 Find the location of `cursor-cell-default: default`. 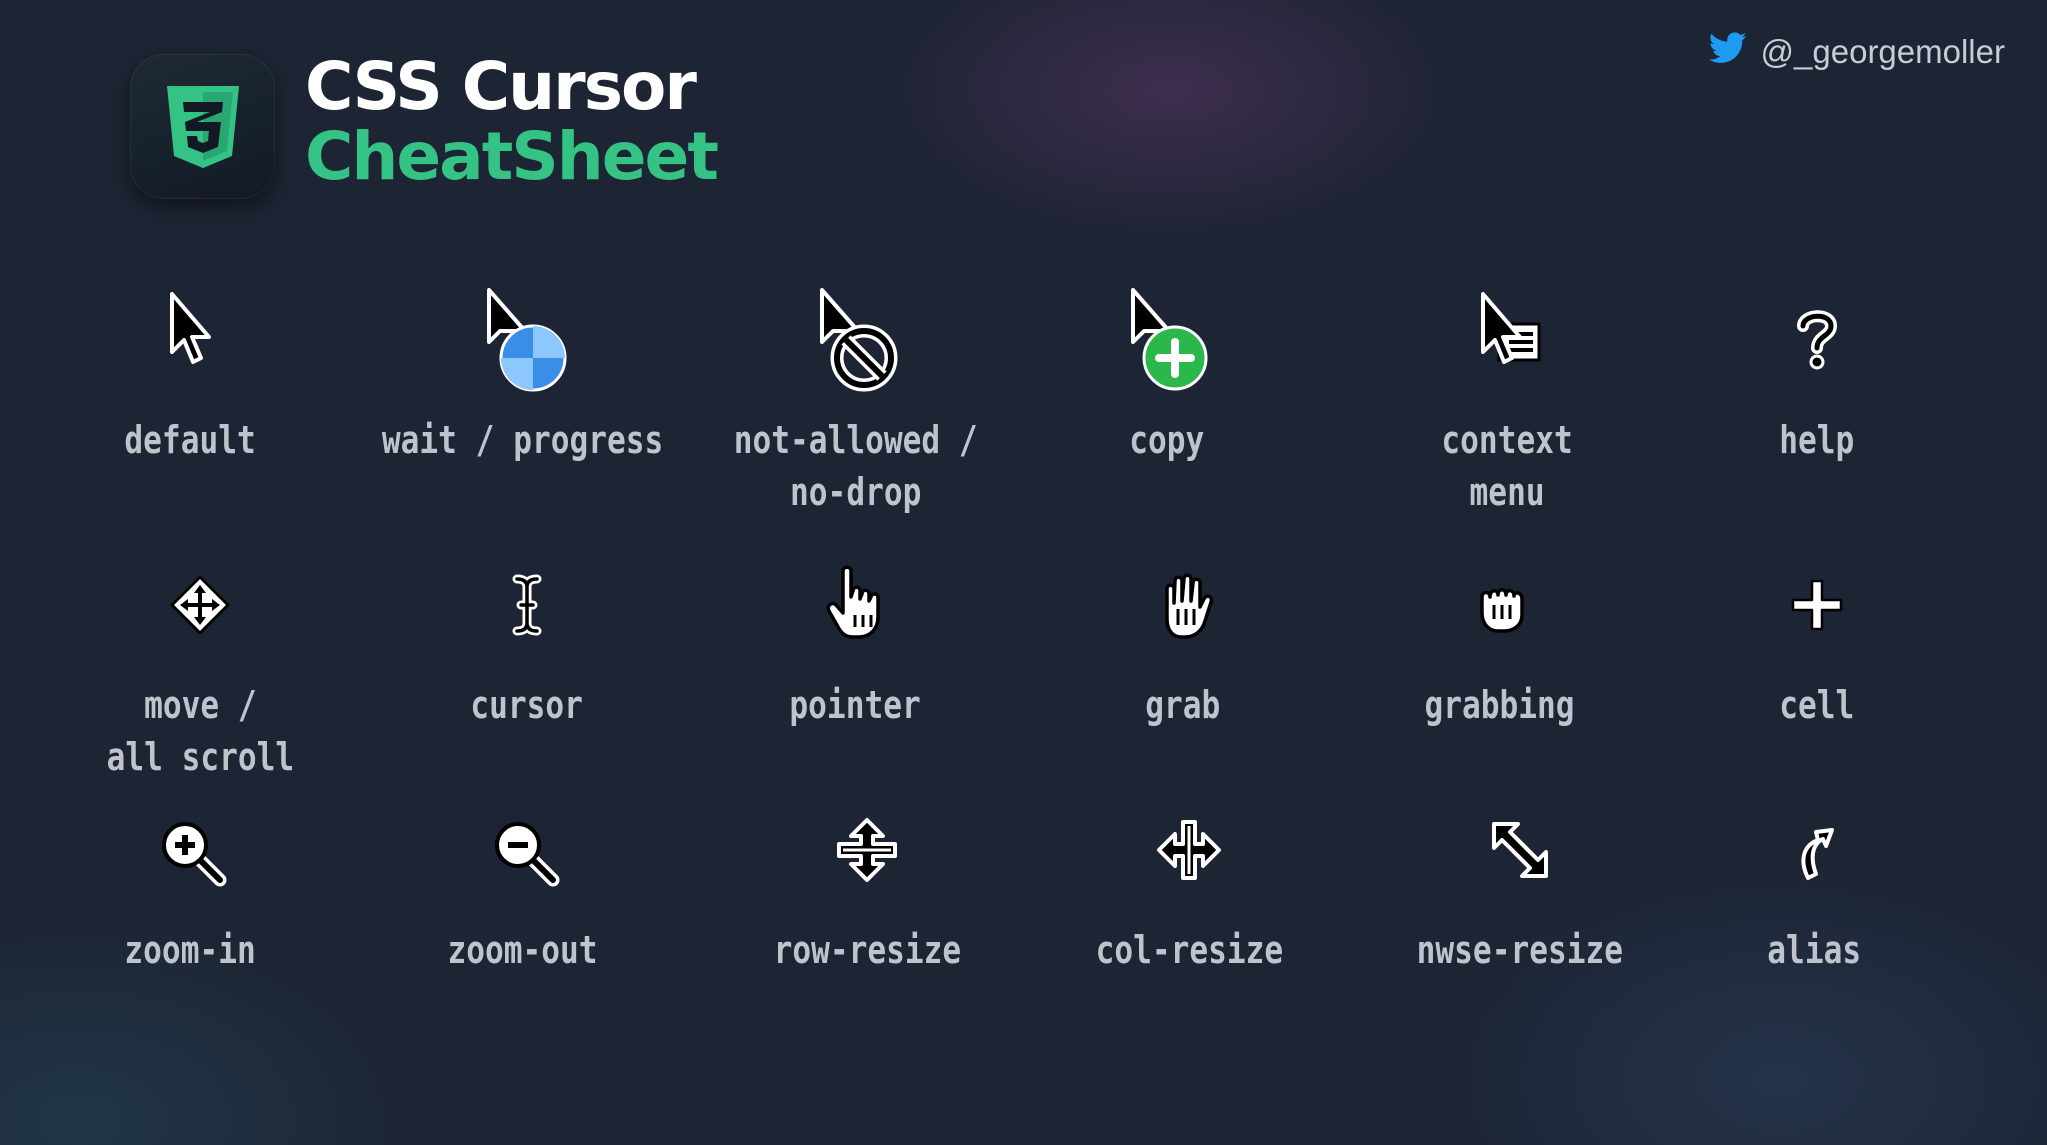

cursor-cell-default: default is located at coordinates (190, 373).